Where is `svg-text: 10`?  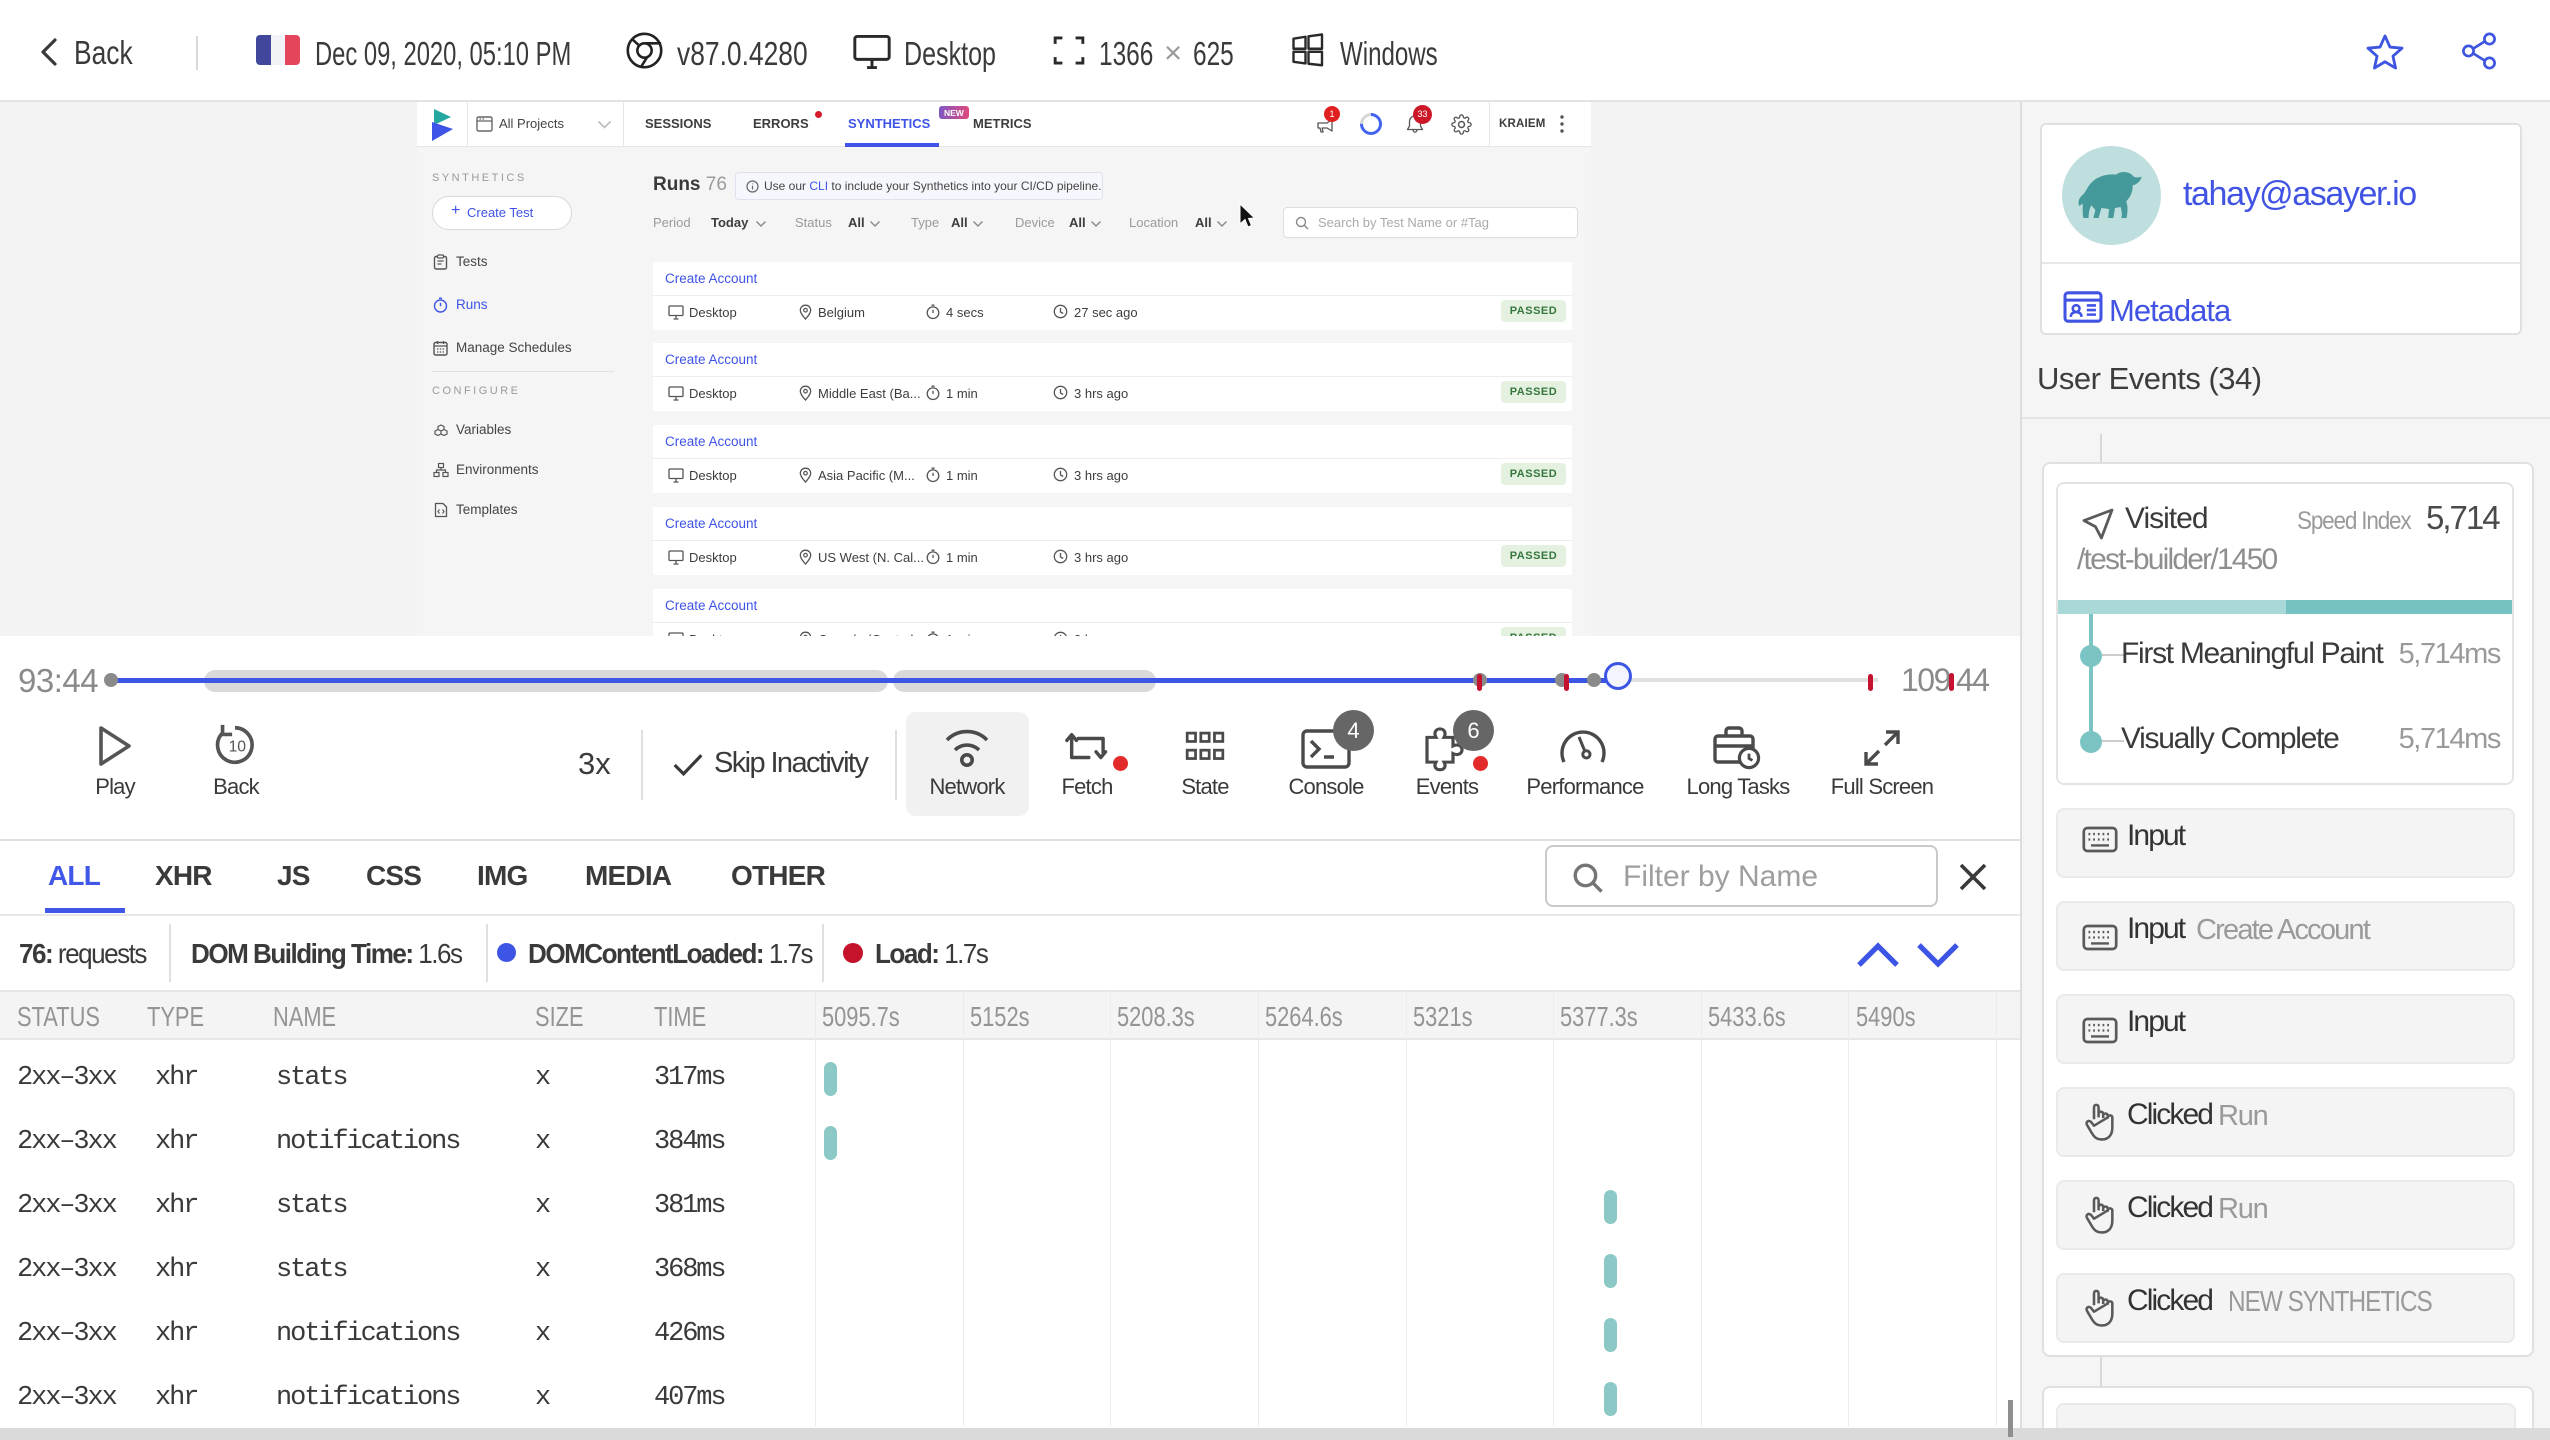
svg-text: 10 is located at coordinates (238, 747).